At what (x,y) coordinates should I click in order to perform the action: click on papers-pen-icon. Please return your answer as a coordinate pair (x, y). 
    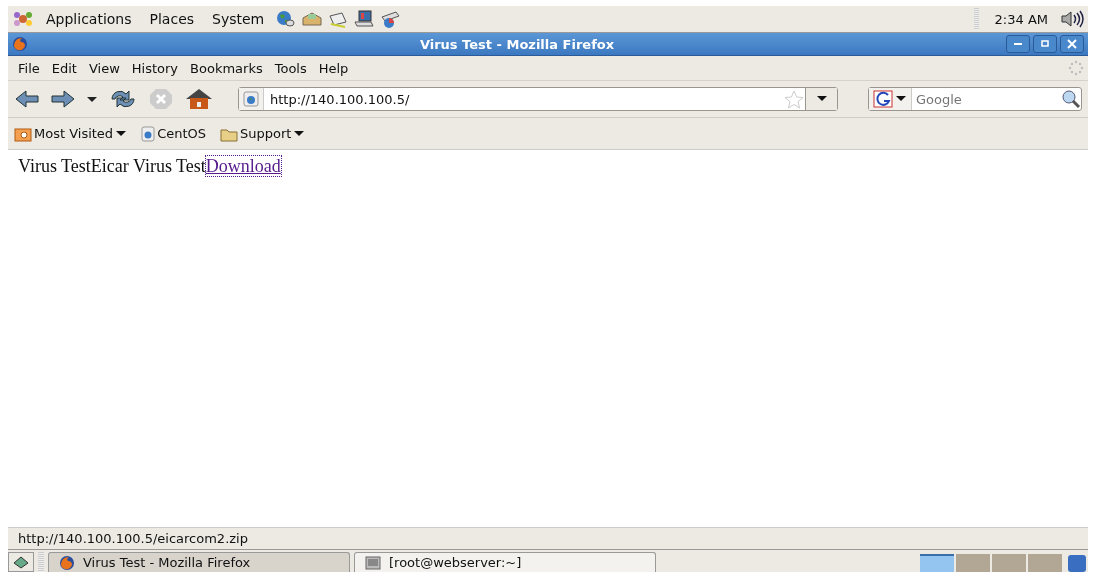
    Looking at the image, I should click on (338, 19).